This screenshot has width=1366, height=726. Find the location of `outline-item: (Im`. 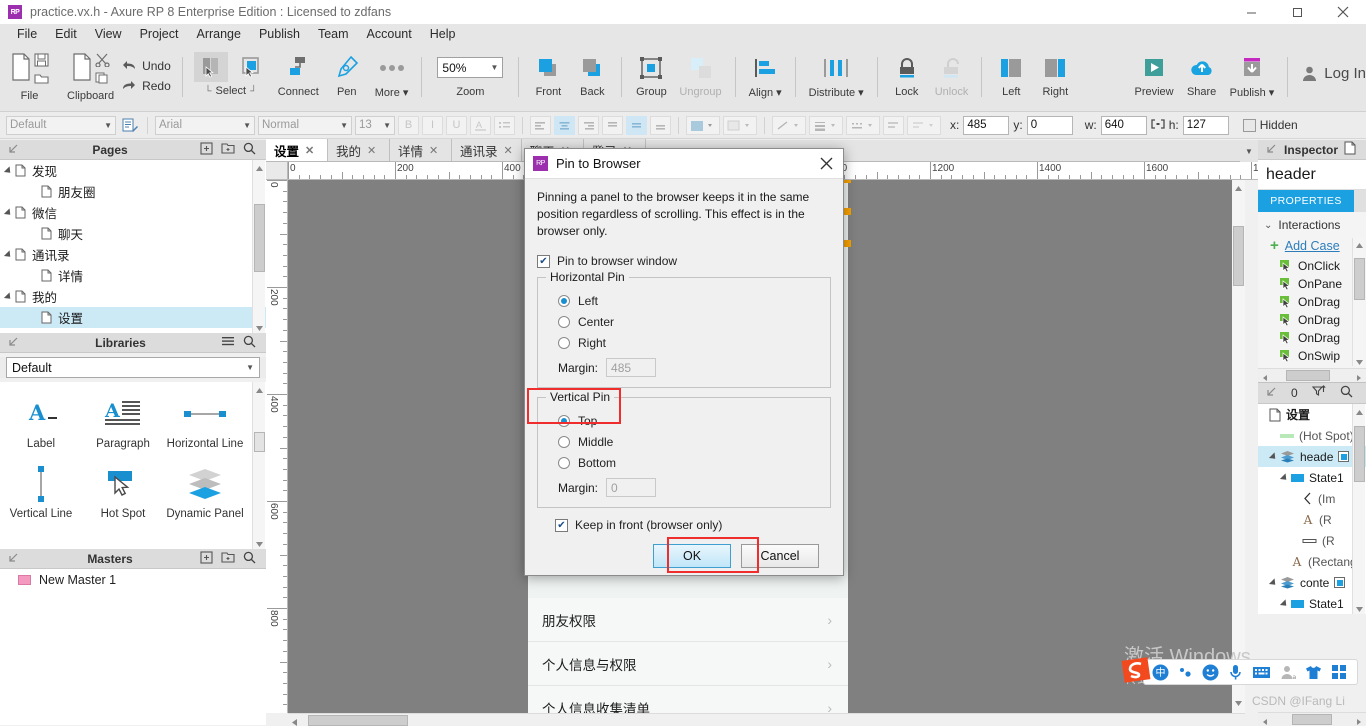

outline-item: (Im is located at coordinates (1312, 498).